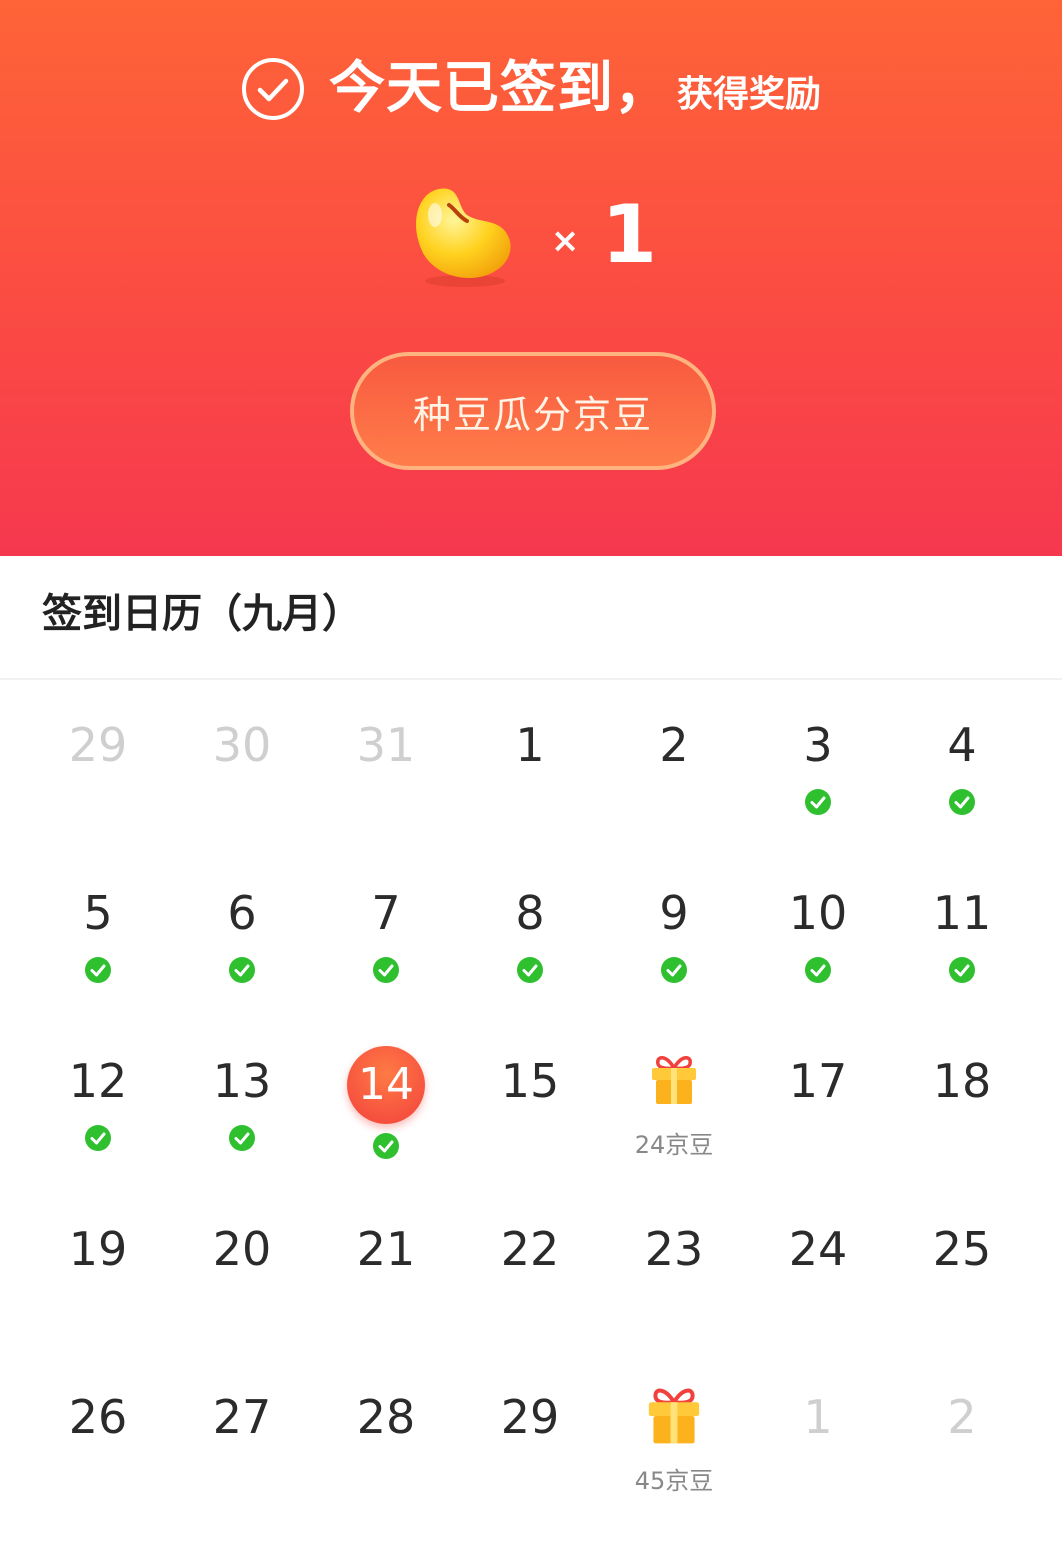 The image size is (1062, 1556). What do you see at coordinates (818, 913) in the screenshot?
I see `day-number: 10` at bounding box center [818, 913].